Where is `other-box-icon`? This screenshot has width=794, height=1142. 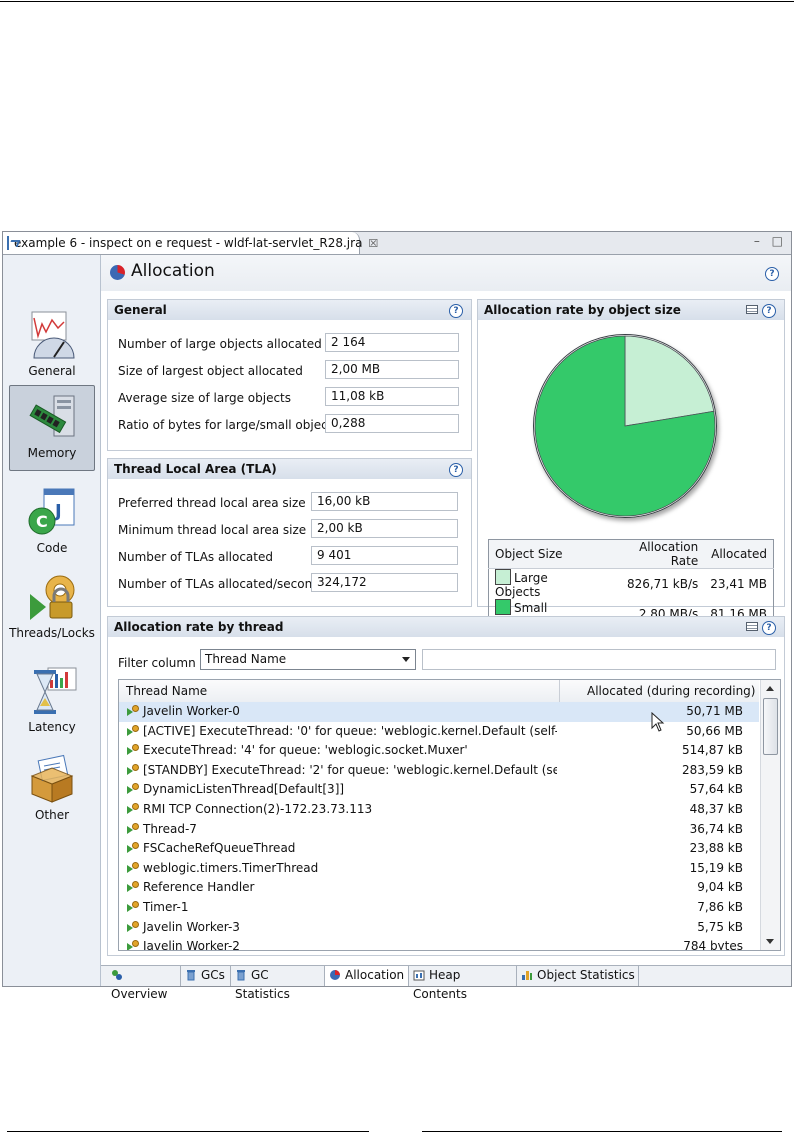
other-box-icon is located at coordinates (52, 779).